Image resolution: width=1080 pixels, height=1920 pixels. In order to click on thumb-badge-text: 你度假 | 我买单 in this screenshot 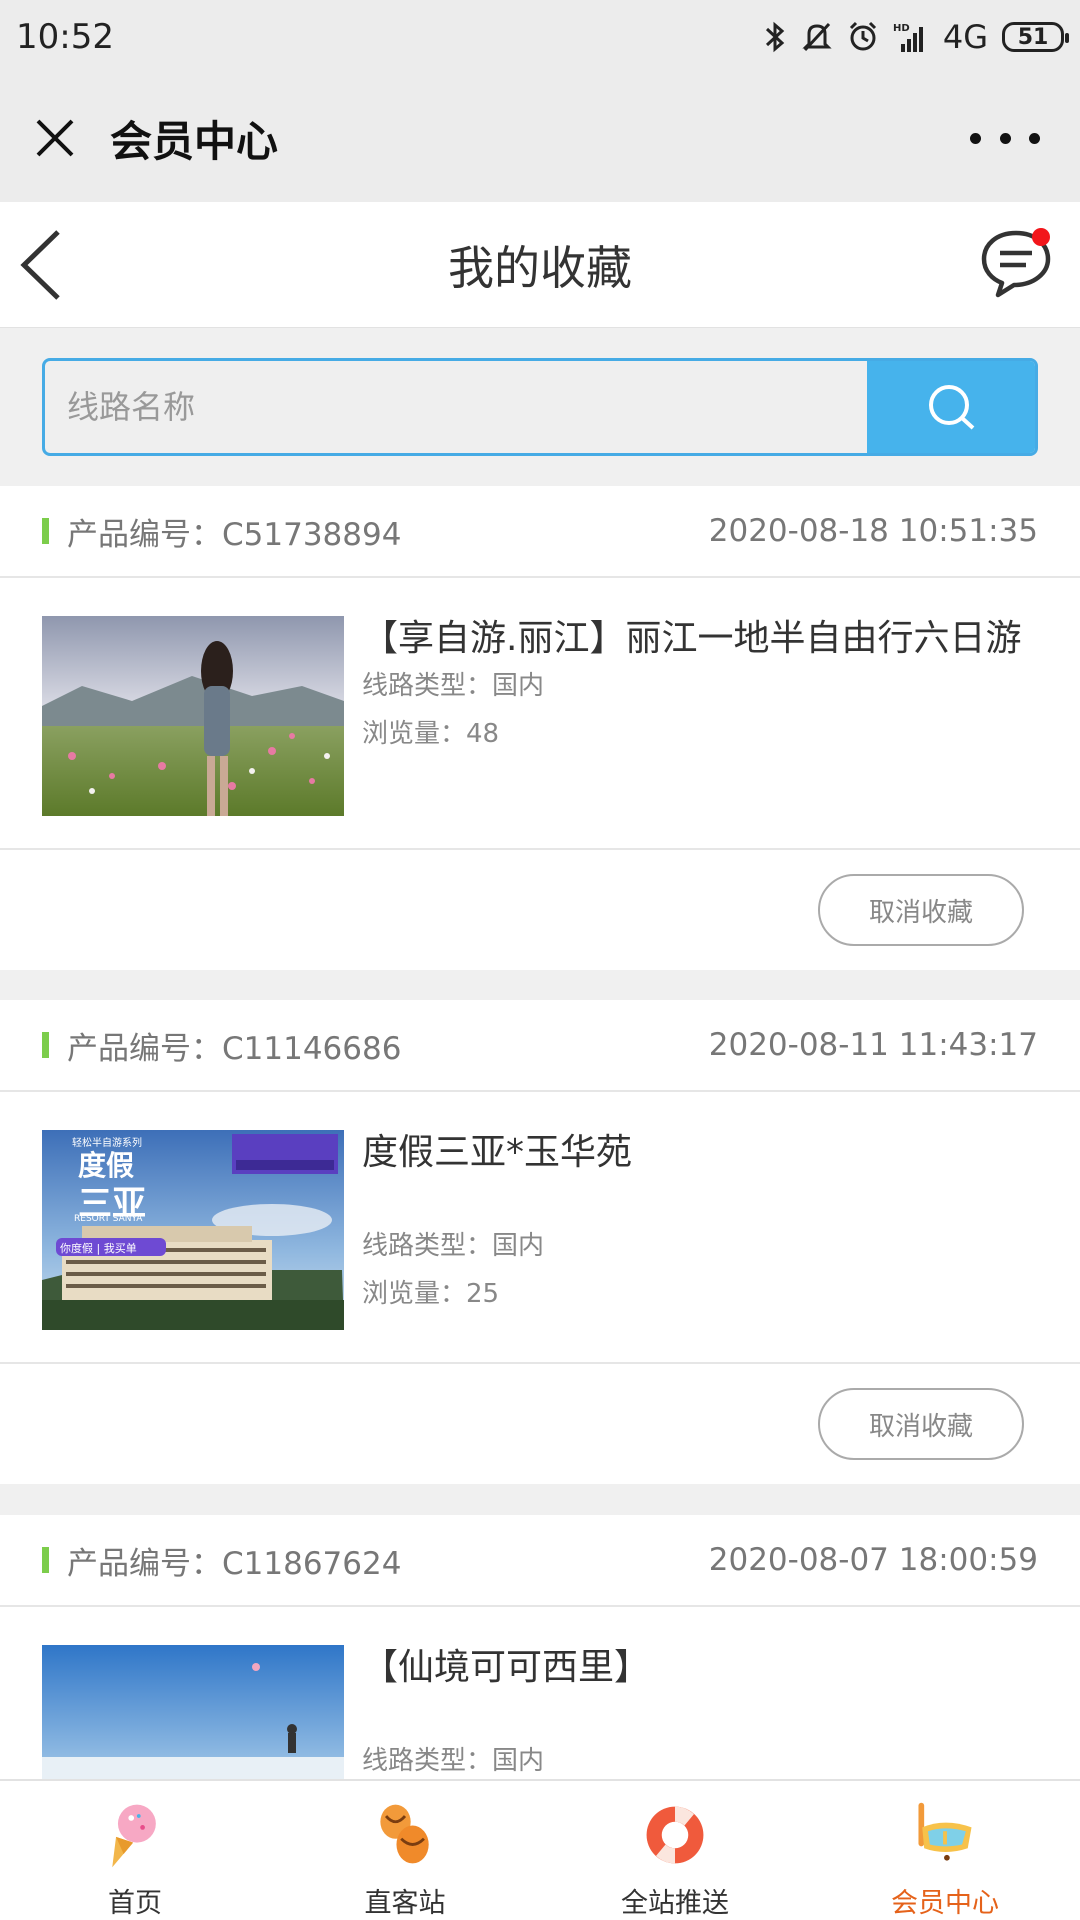, I will do `click(98, 1248)`.